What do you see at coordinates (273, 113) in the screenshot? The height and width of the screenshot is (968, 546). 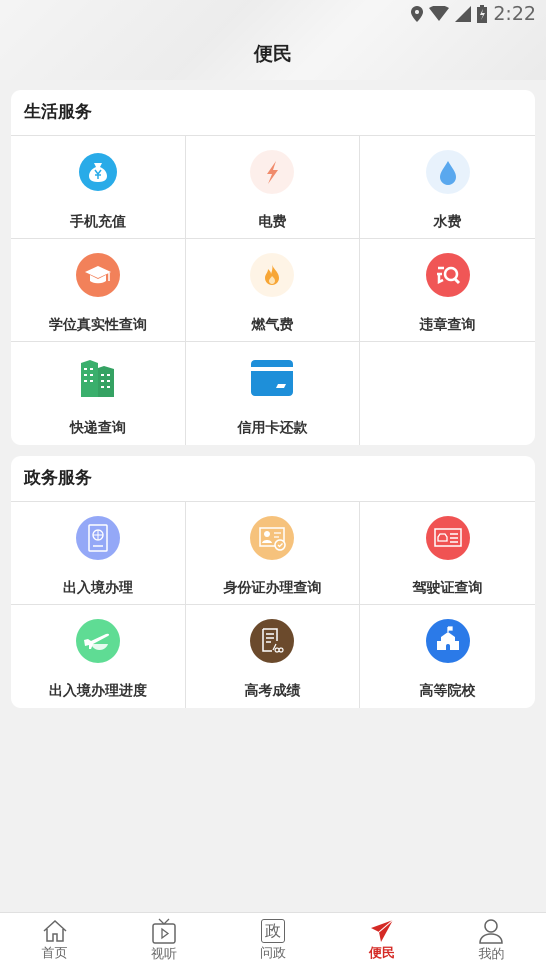 I see `section-title: 生活服务` at bounding box center [273, 113].